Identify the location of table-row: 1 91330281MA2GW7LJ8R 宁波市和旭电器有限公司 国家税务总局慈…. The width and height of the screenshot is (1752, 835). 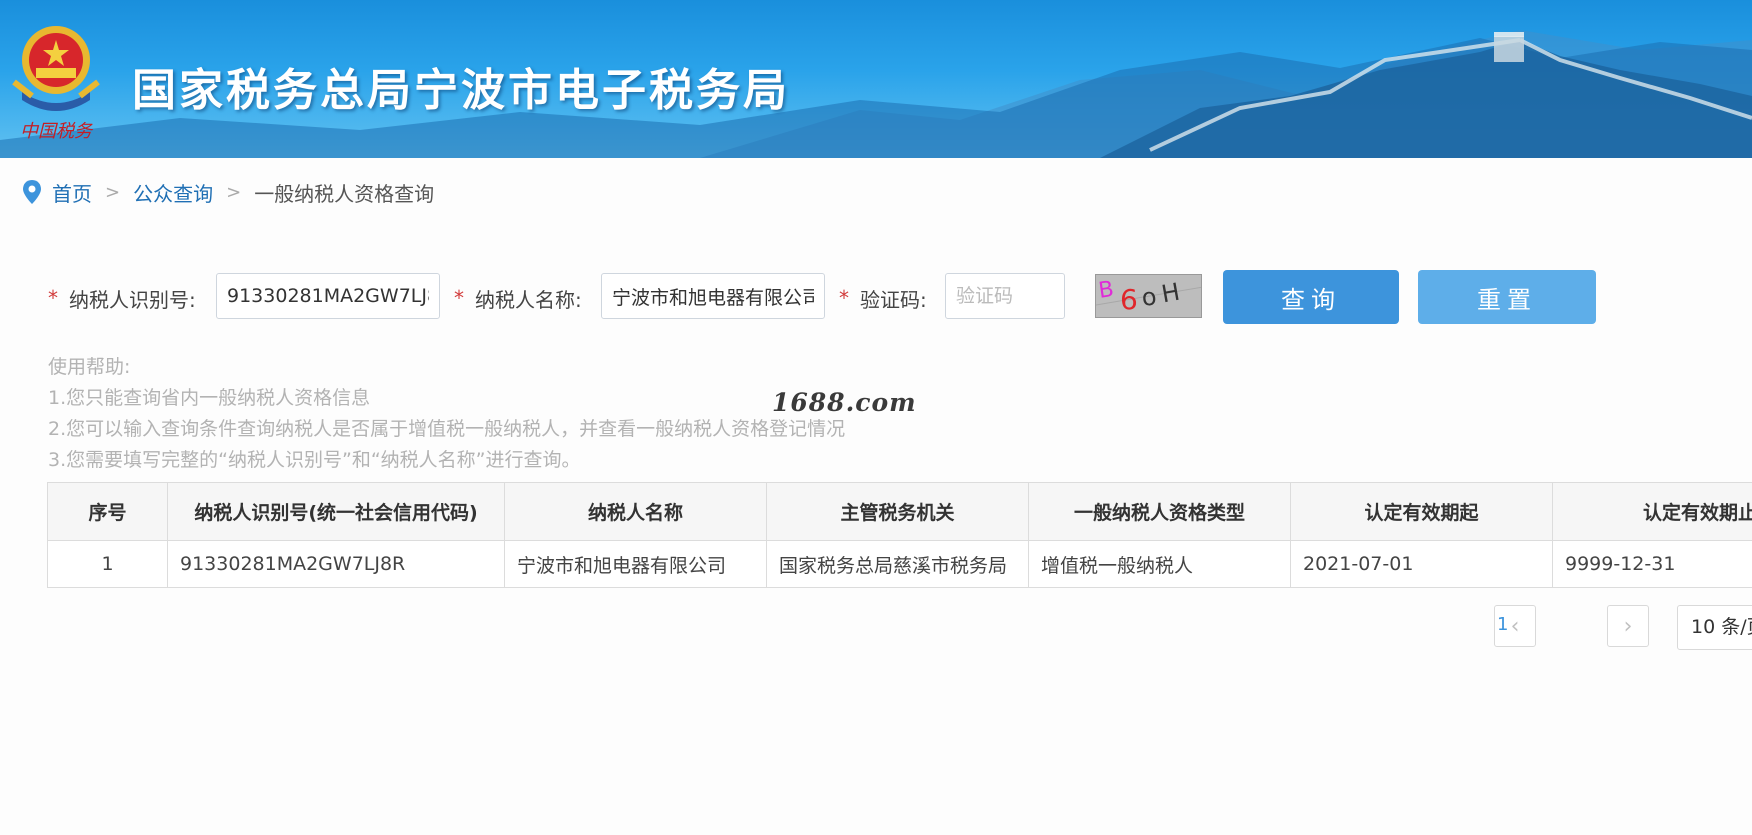
(899, 564).